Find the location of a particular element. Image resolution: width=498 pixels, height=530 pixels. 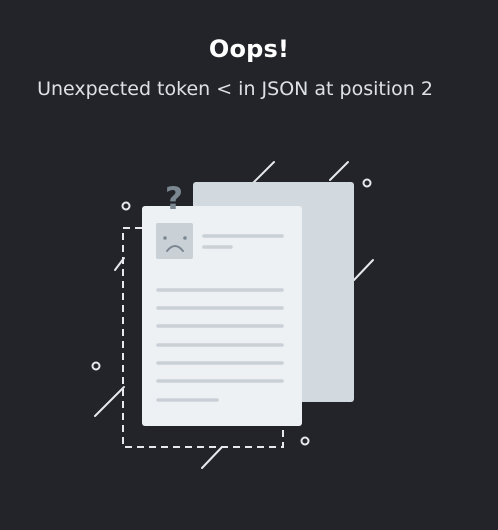

question-mark-icon: ? is located at coordinates (174, 199).